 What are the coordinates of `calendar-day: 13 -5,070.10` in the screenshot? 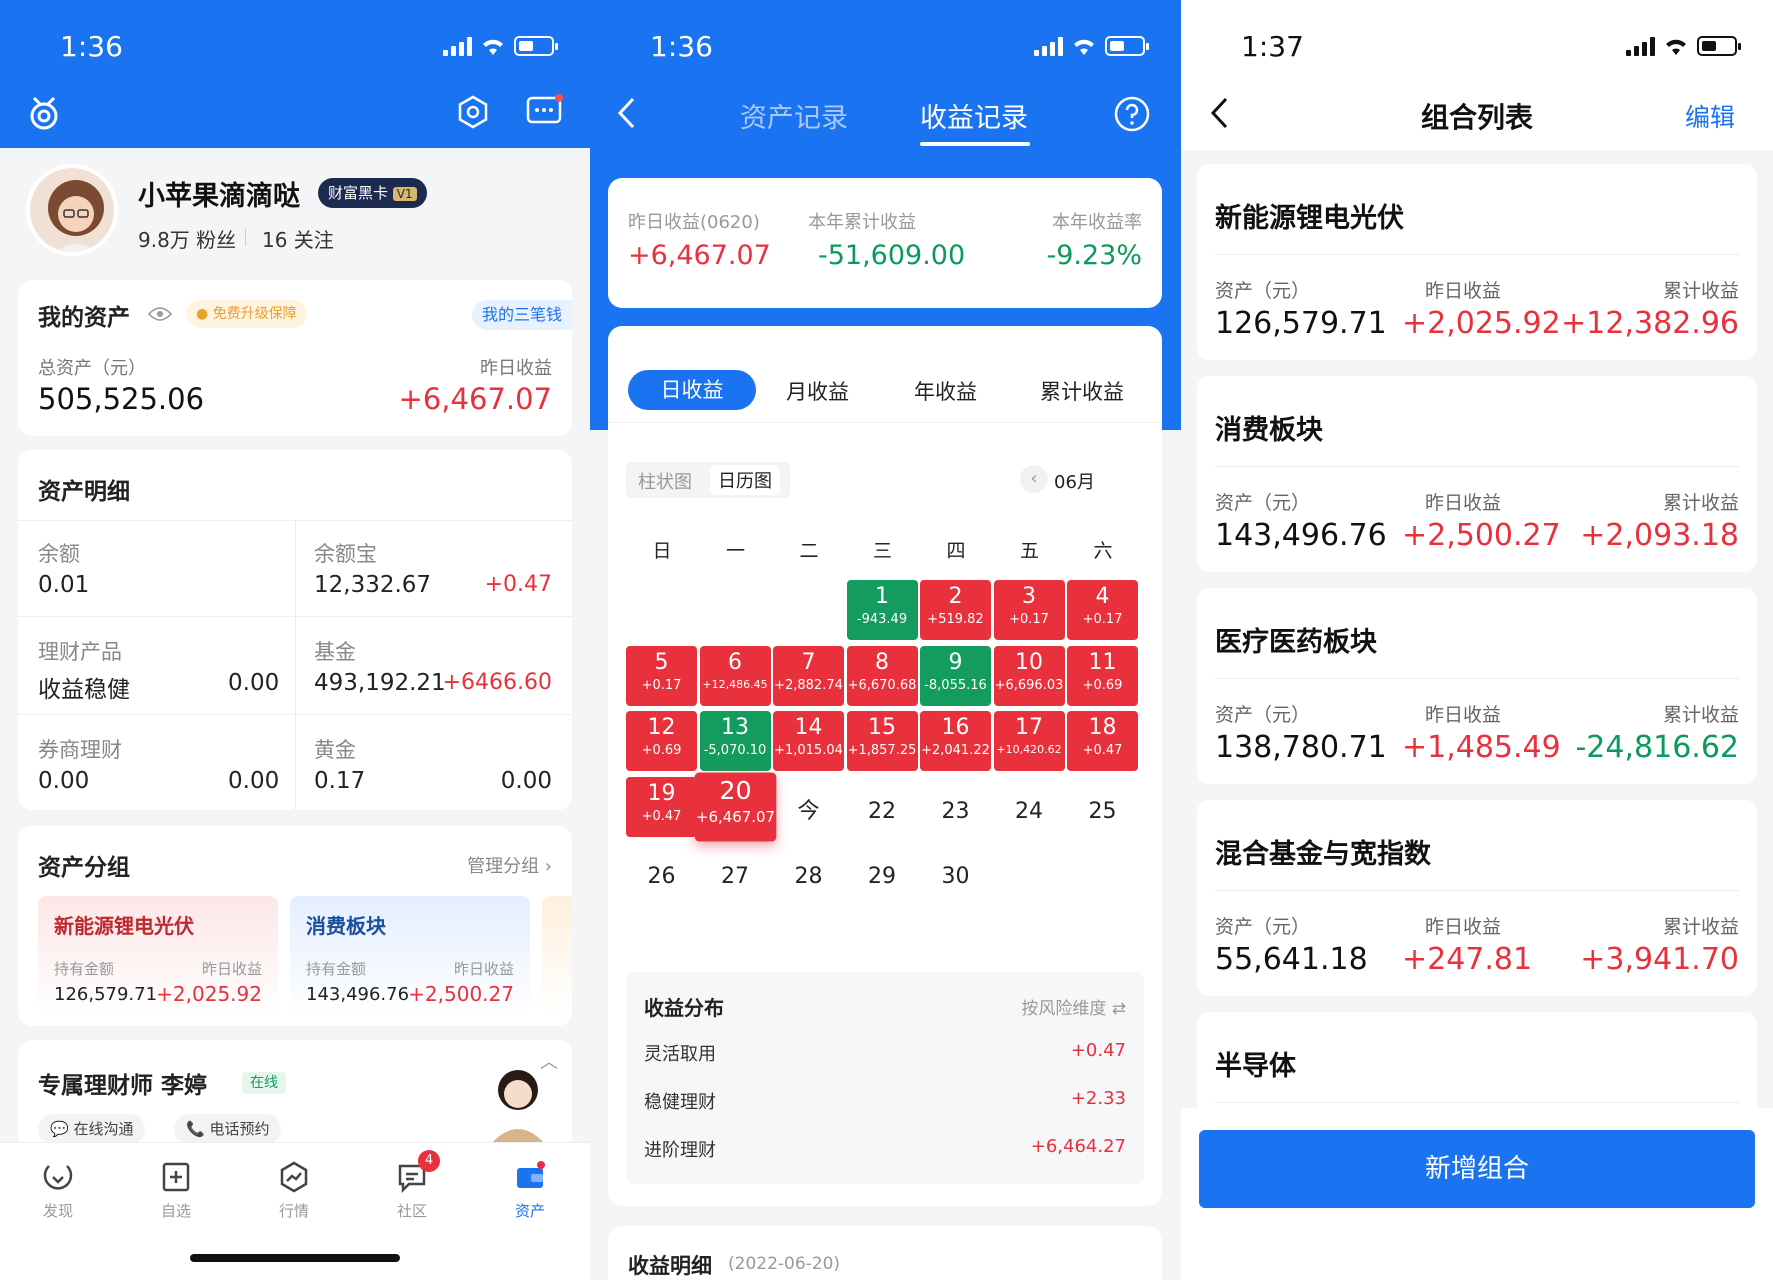 It's located at (735, 741).